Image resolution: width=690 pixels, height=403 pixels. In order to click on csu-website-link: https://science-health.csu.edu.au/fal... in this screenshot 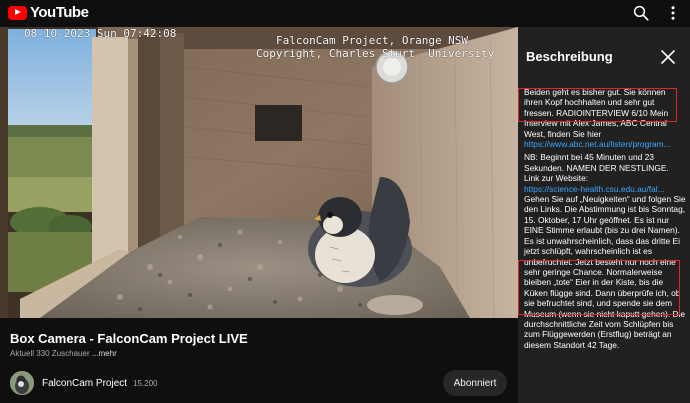, I will do `click(594, 189)`.